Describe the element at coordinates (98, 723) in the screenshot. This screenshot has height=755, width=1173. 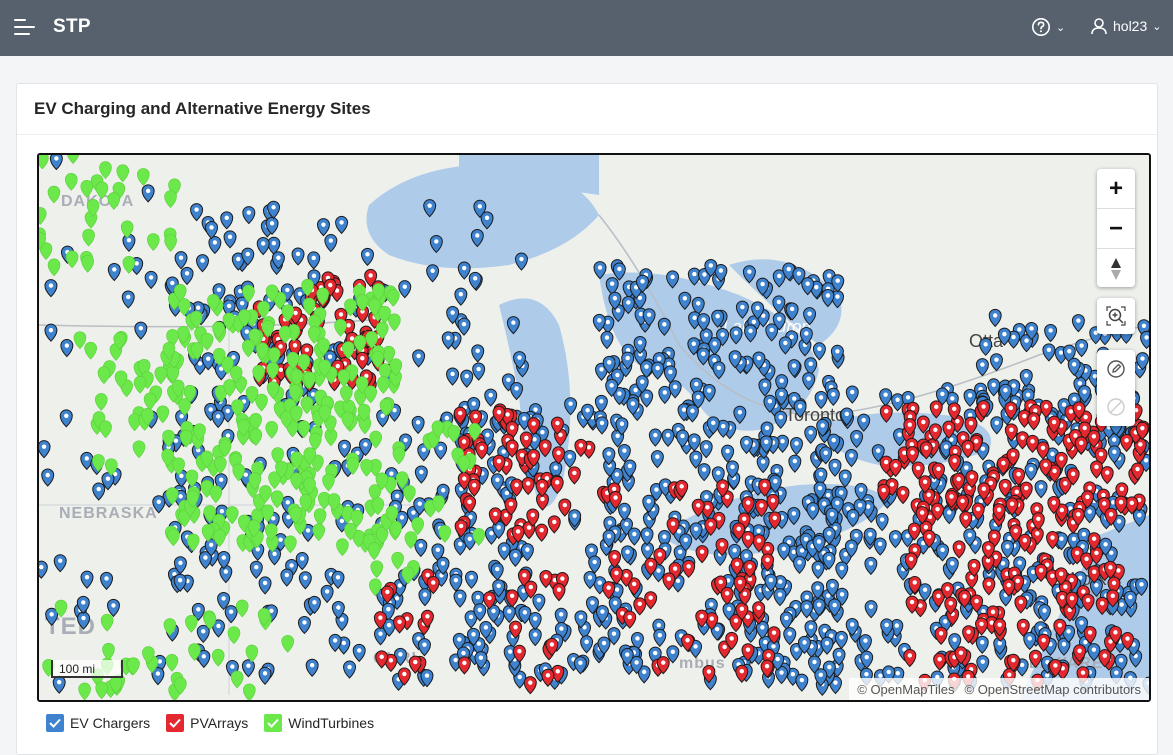
I see `legend-item-ev-chargers: EV Chargers` at that location.